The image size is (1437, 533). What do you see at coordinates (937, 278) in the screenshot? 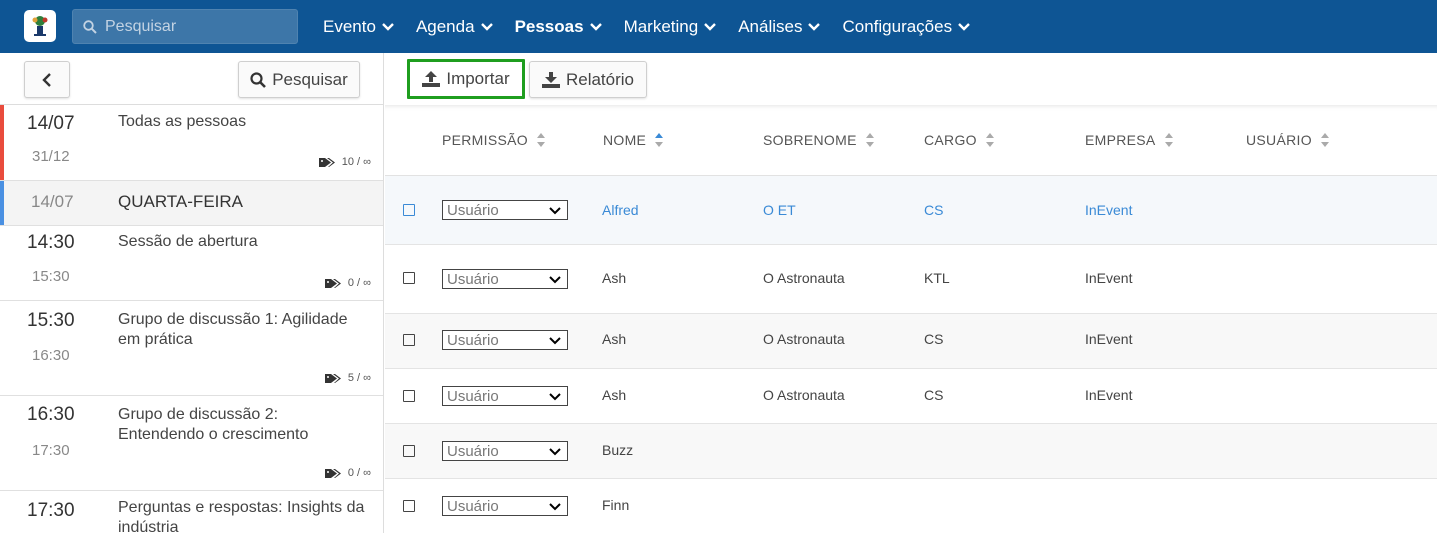
I see `cell-role: KTL` at bounding box center [937, 278].